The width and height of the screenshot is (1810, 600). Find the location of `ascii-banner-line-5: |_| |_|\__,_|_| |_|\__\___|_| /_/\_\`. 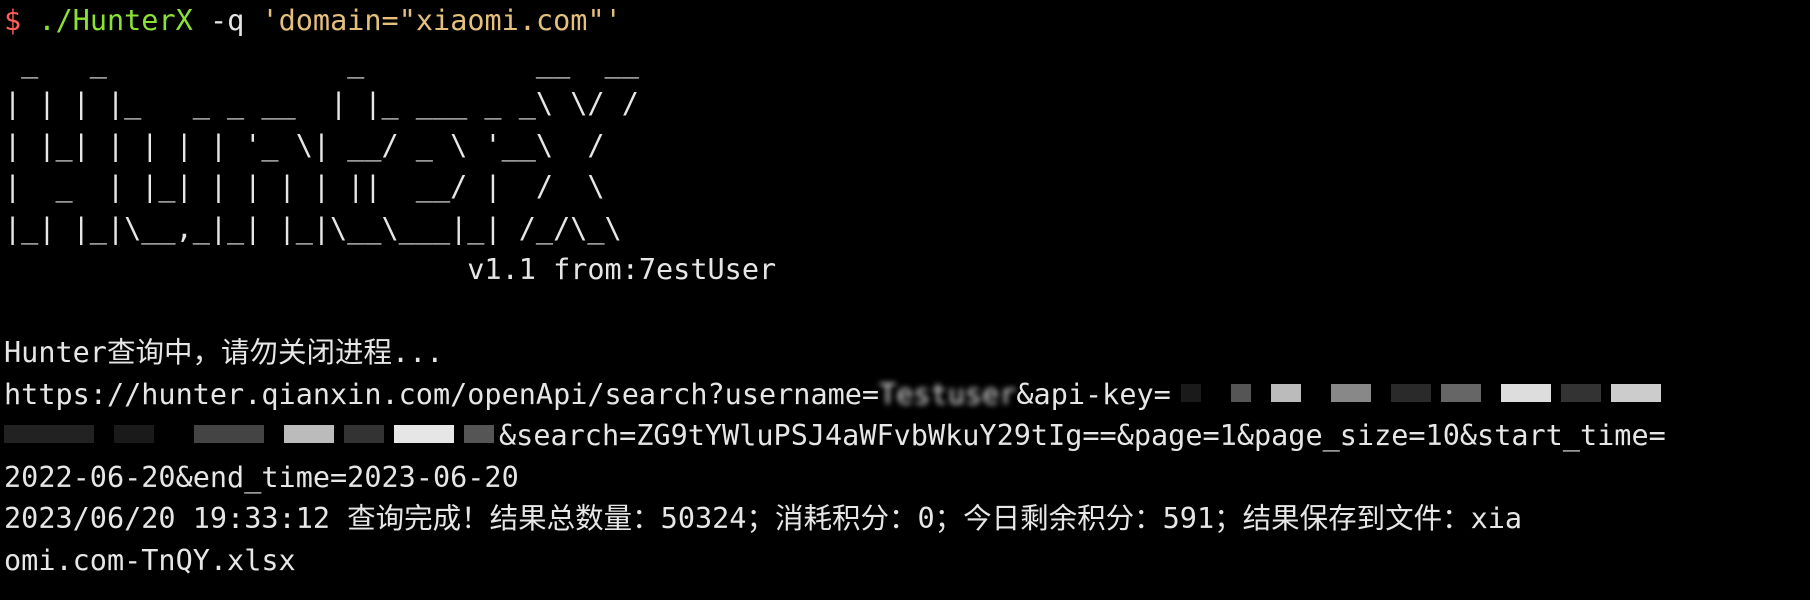

ascii-banner-line-5: |_| |_|\__,_|_| |_|\__\___|_| /_/\_\ is located at coordinates (313, 228).